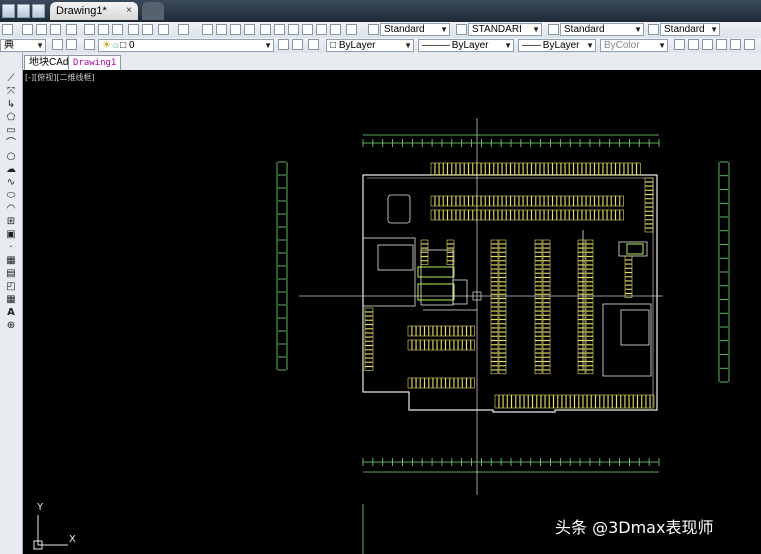 This screenshot has width=761, height=554. Describe the element at coordinates (679, 44) in the screenshot. I see `layer-isolate-icon` at that location.